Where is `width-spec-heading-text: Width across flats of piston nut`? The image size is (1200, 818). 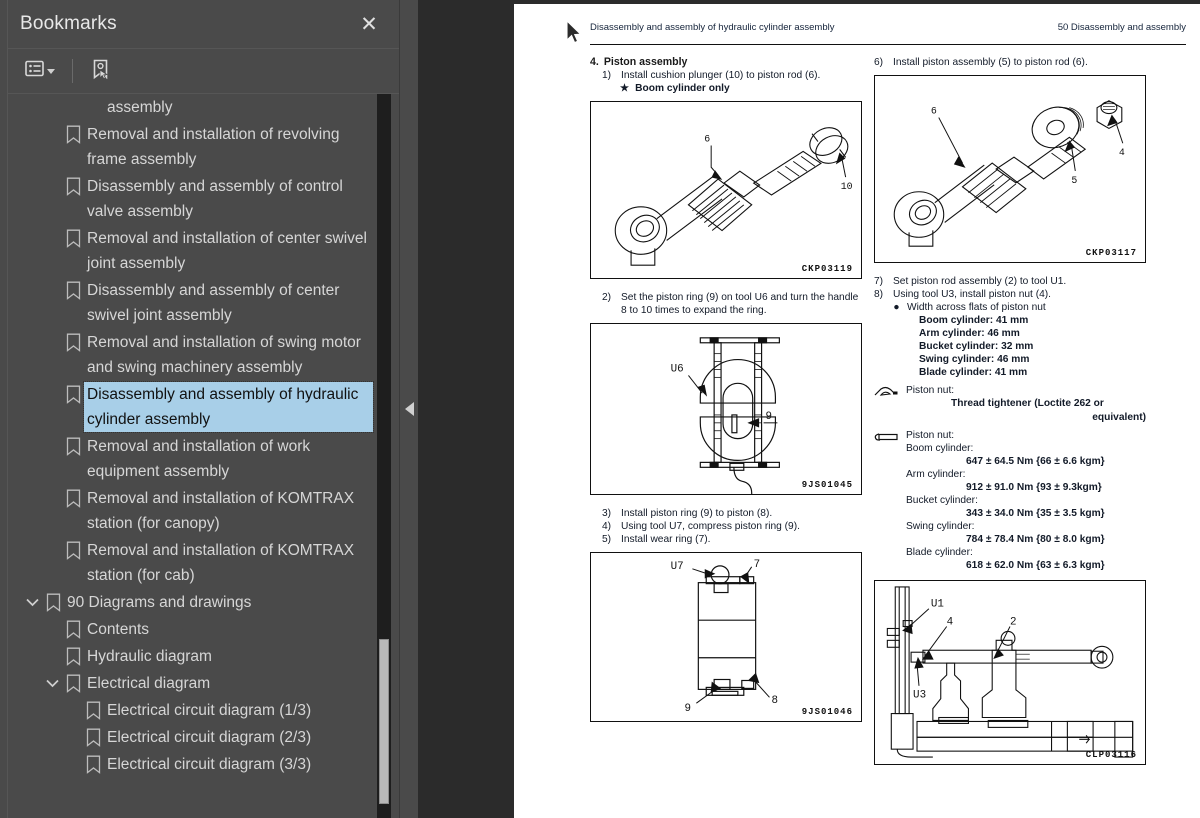
width-spec-heading-text: Width across flats of piston nut is located at coordinates (976, 308).